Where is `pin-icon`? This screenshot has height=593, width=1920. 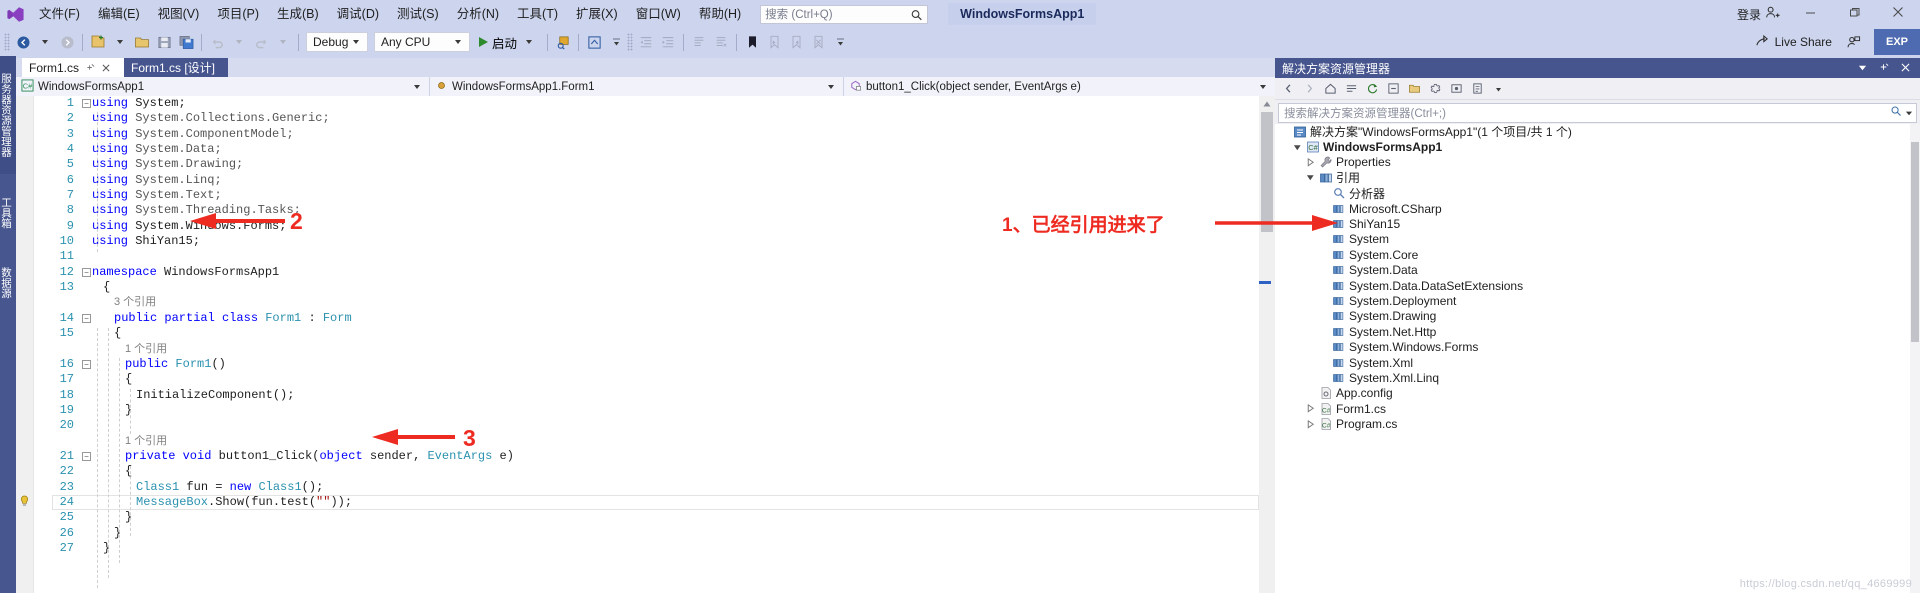 pin-icon is located at coordinates (1884, 68).